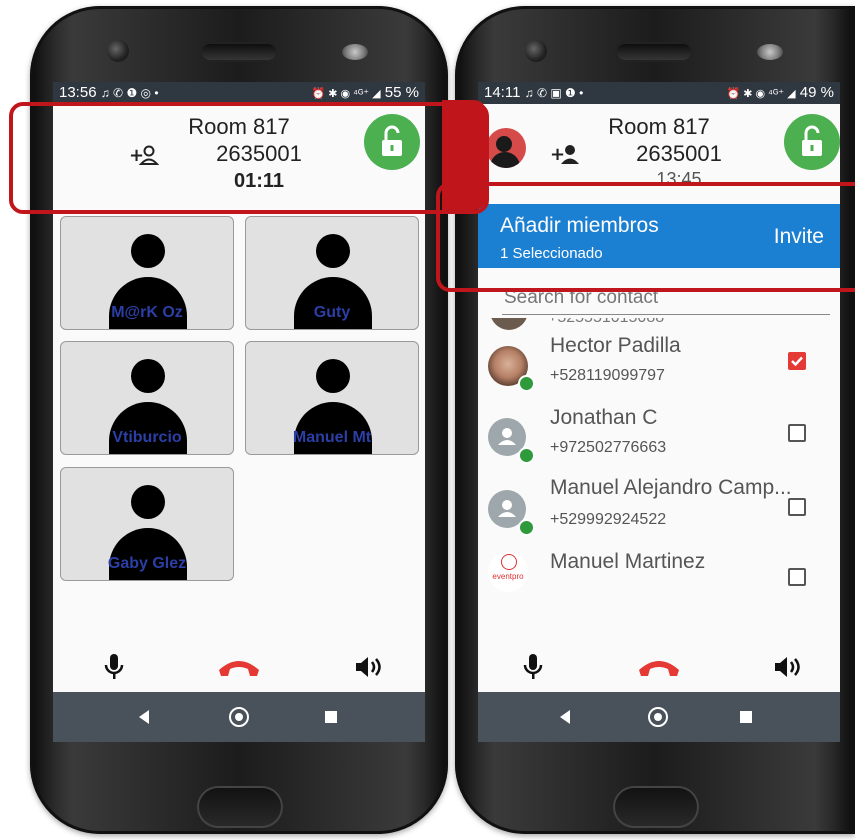 This screenshot has width=855, height=840. What do you see at coordinates (249, 158) in the screenshot?
I see `highlight-call-header` at bounding box center [249, 158].